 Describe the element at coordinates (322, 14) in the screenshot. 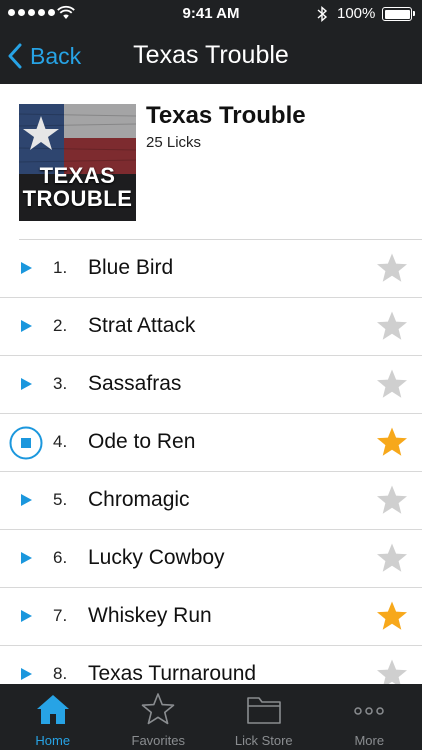

I see `bluetooth-icon` at that location.